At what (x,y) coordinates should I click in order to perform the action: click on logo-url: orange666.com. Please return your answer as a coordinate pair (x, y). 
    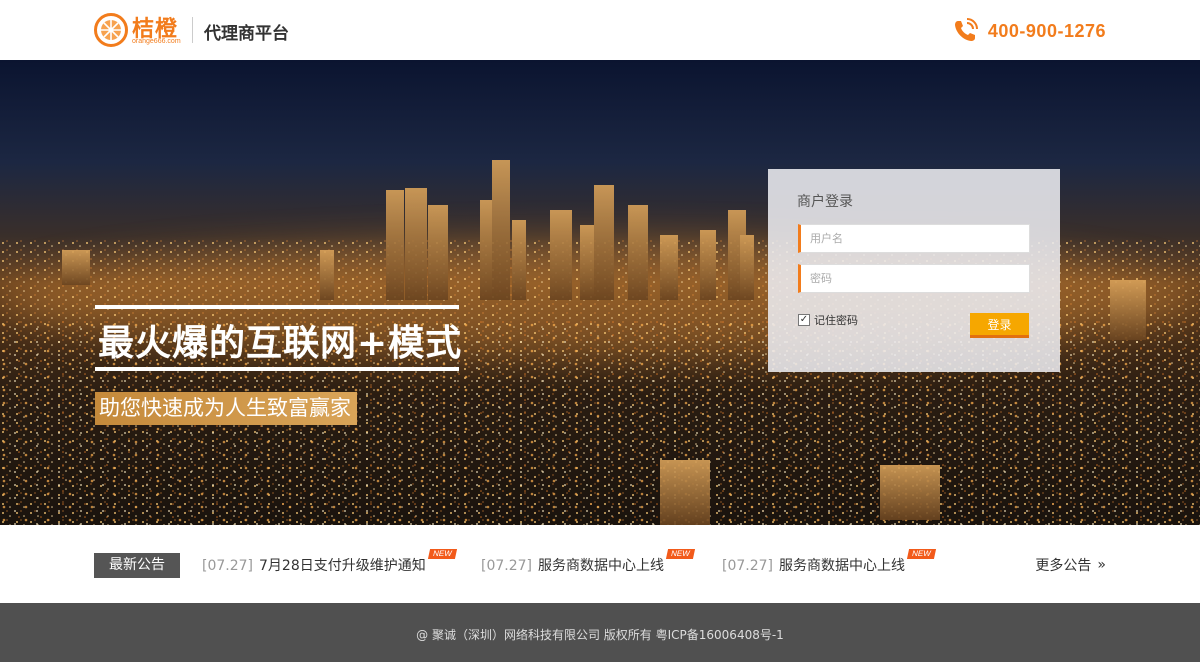
    Looking at the image, I should click on (156, 41).